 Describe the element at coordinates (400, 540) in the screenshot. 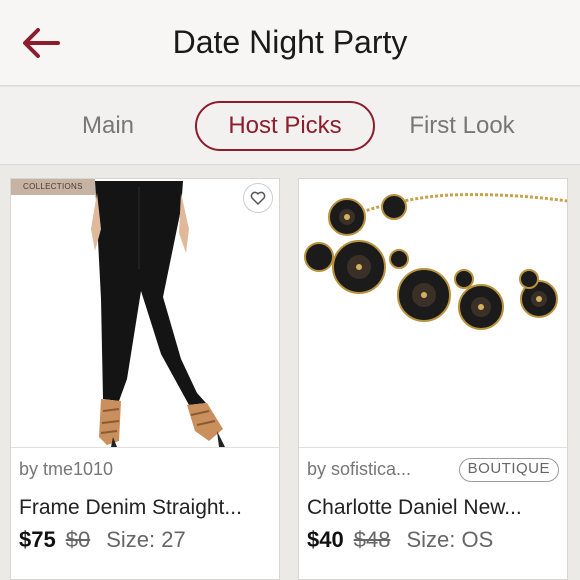

I see `price-row: $40 $48 Size: OS` at that location.